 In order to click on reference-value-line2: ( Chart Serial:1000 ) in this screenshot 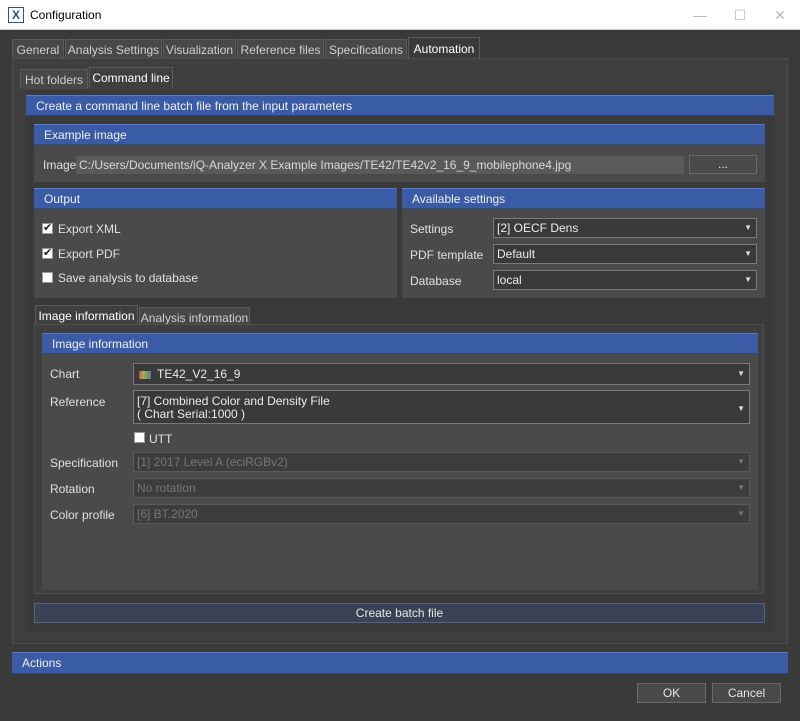, I will do `click(191, 414)`.